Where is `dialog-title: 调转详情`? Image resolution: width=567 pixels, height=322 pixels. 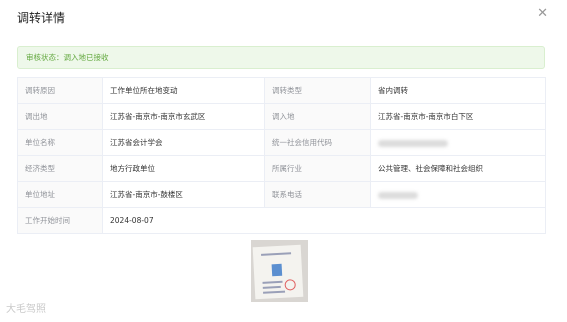 dialog-title: 调转详情 is located at coordinates (41, 18).